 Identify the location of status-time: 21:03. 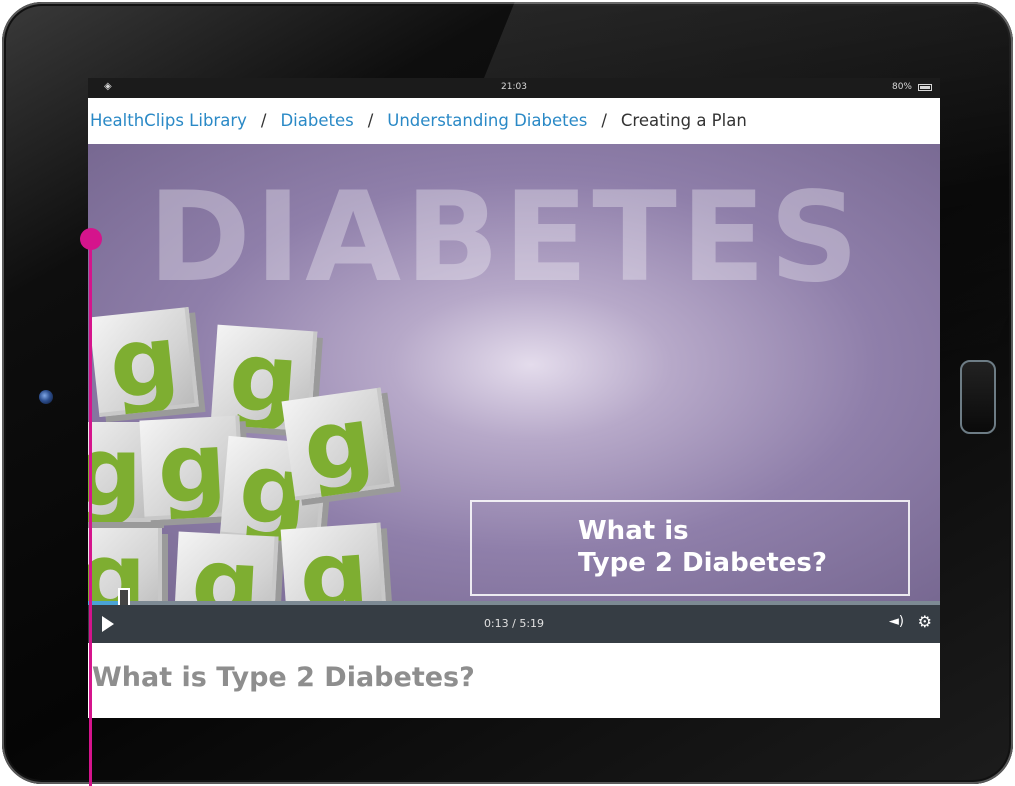
(514, 87).